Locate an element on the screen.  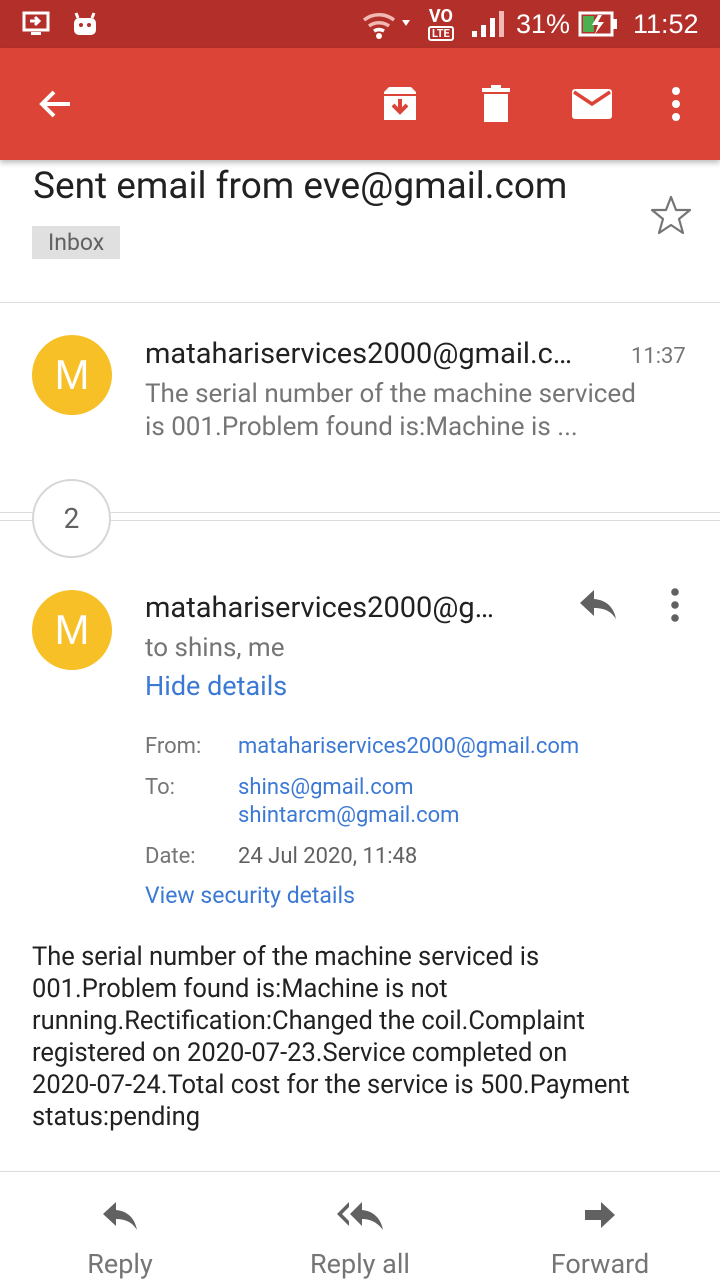
volte-indicator: VO LTE is located at coordinates (441, 24).